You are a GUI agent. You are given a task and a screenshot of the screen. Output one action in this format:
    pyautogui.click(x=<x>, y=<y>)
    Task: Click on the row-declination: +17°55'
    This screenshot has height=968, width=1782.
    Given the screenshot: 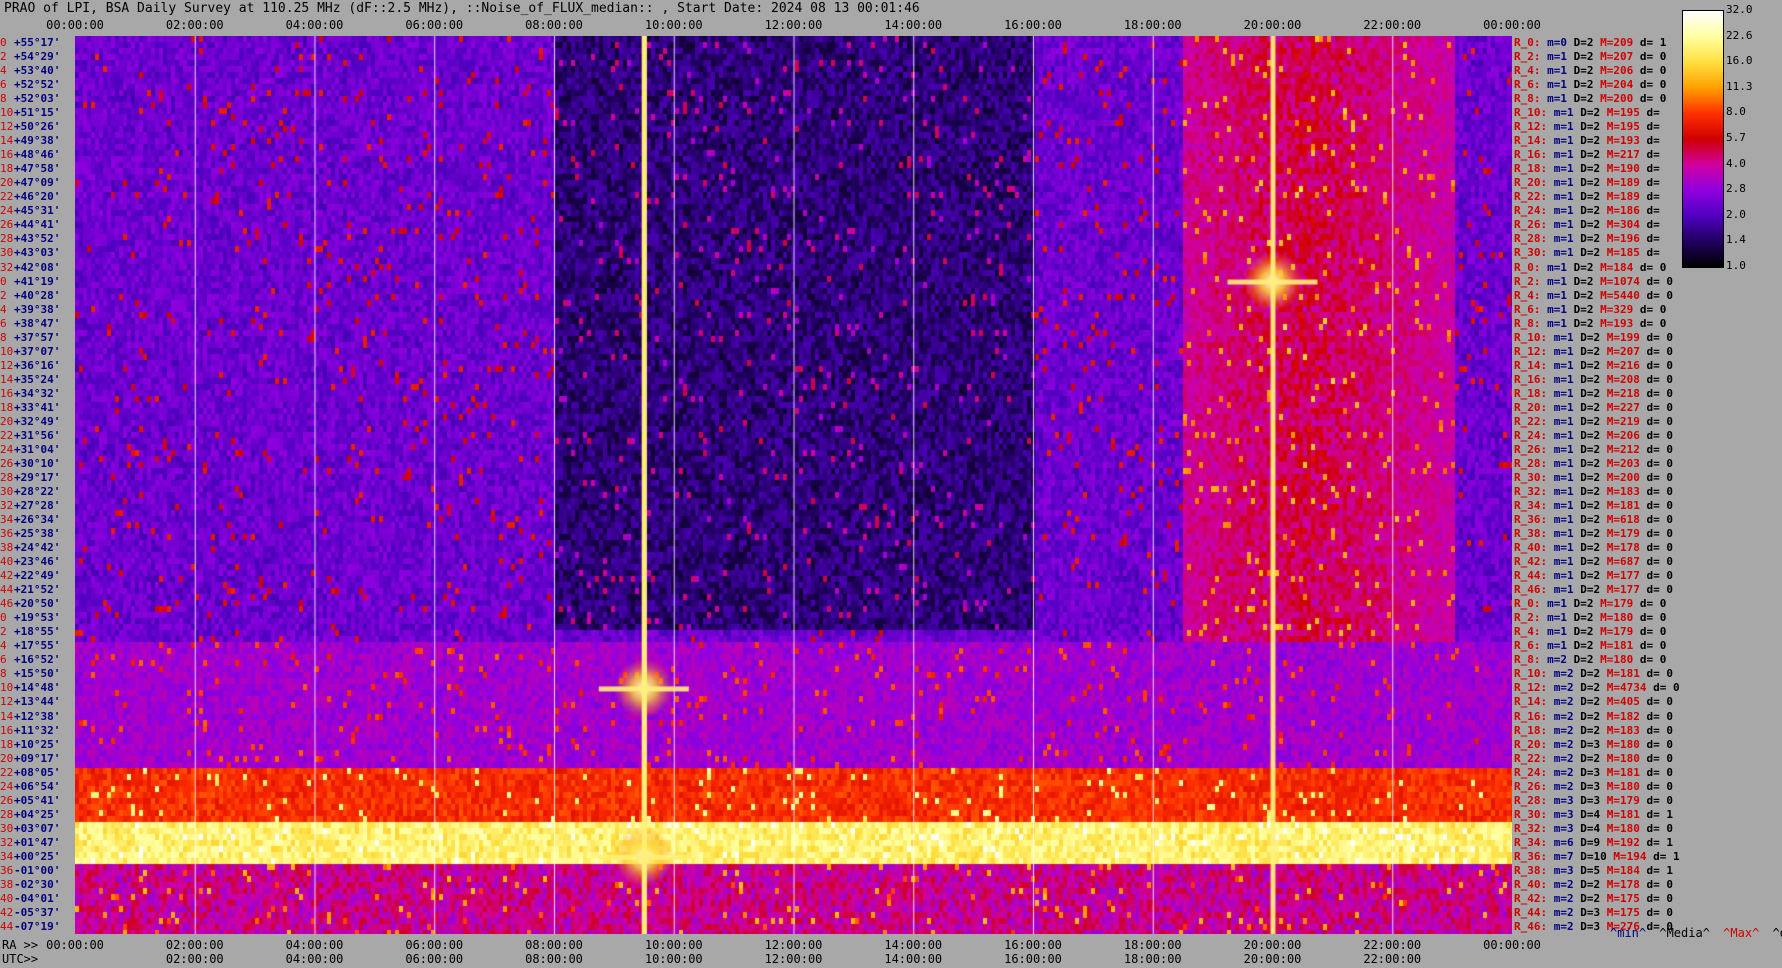 What is the action you would take?
    pyautogui.click(x=37, y=646)
    